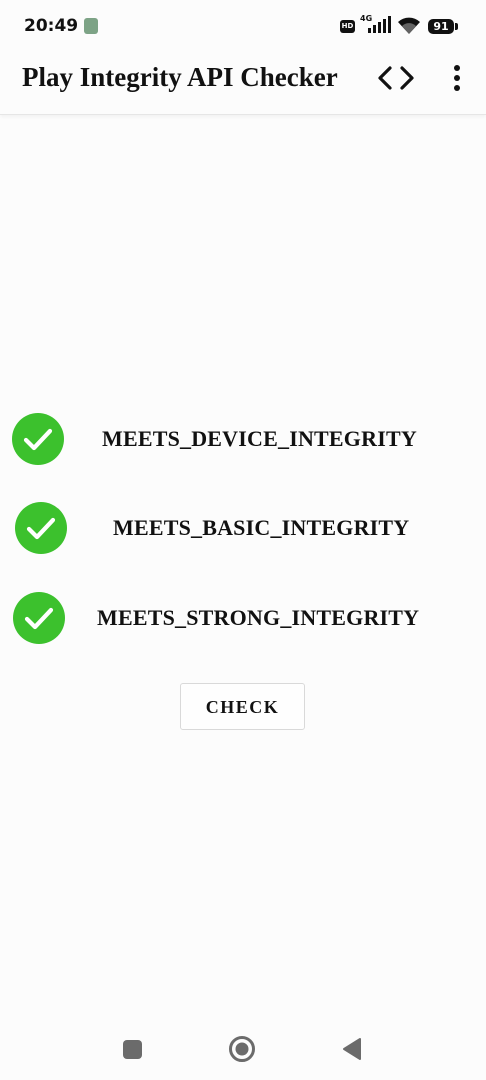 The width and height of the screenshot is (486, 1080). I want to click on battery-icon: 91, so click(441, 26).